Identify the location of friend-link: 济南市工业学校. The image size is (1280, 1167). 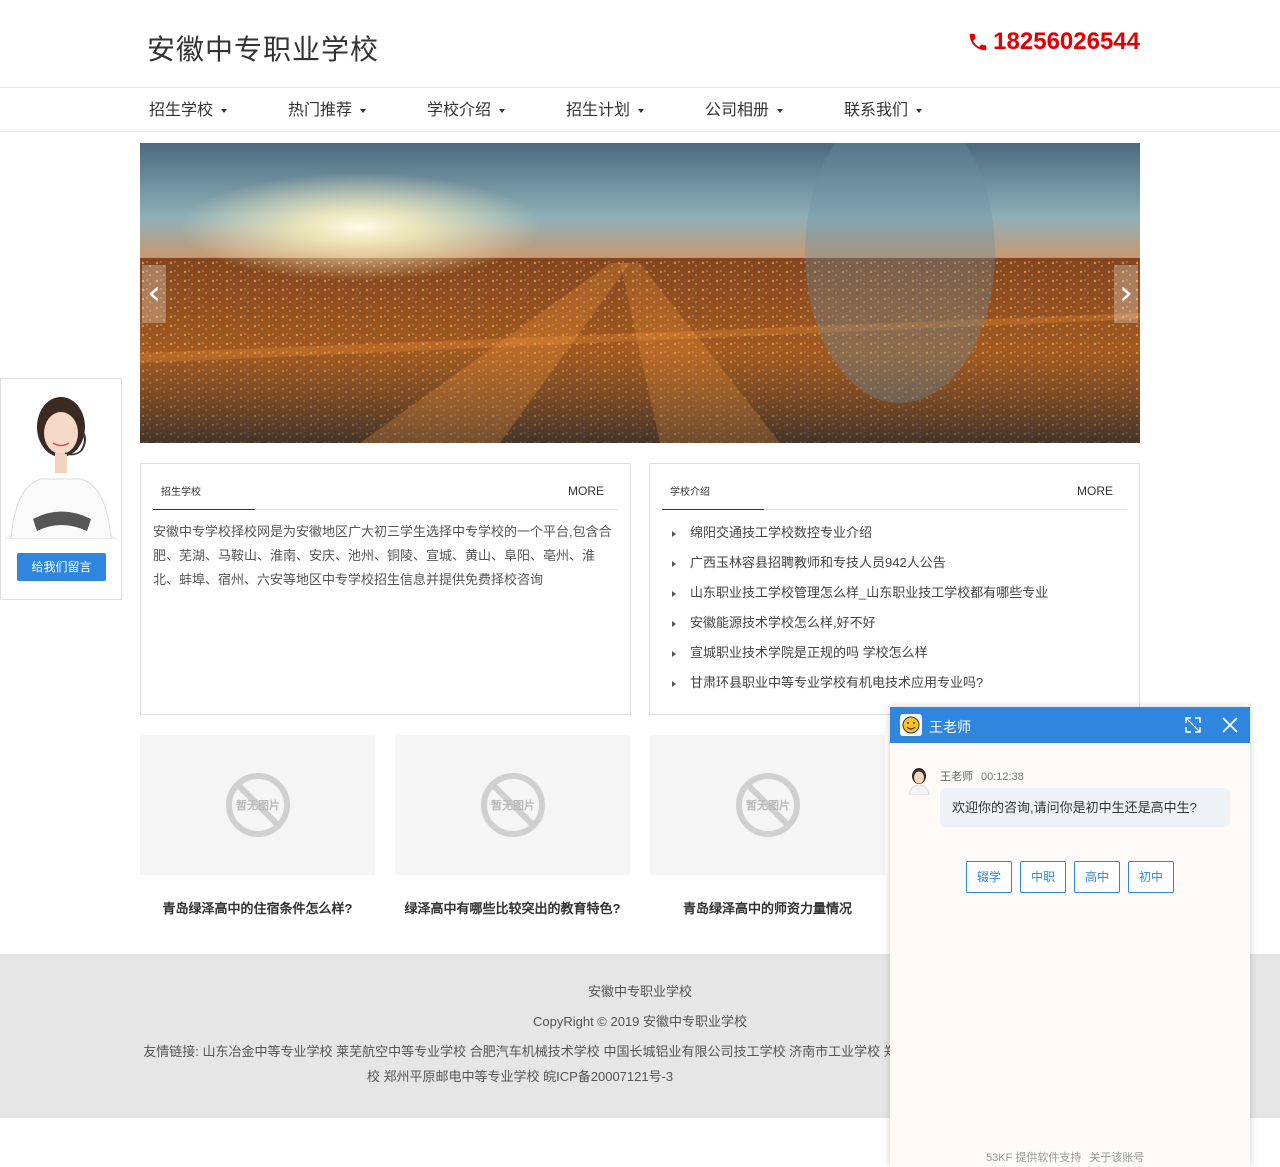
(834, 1051).